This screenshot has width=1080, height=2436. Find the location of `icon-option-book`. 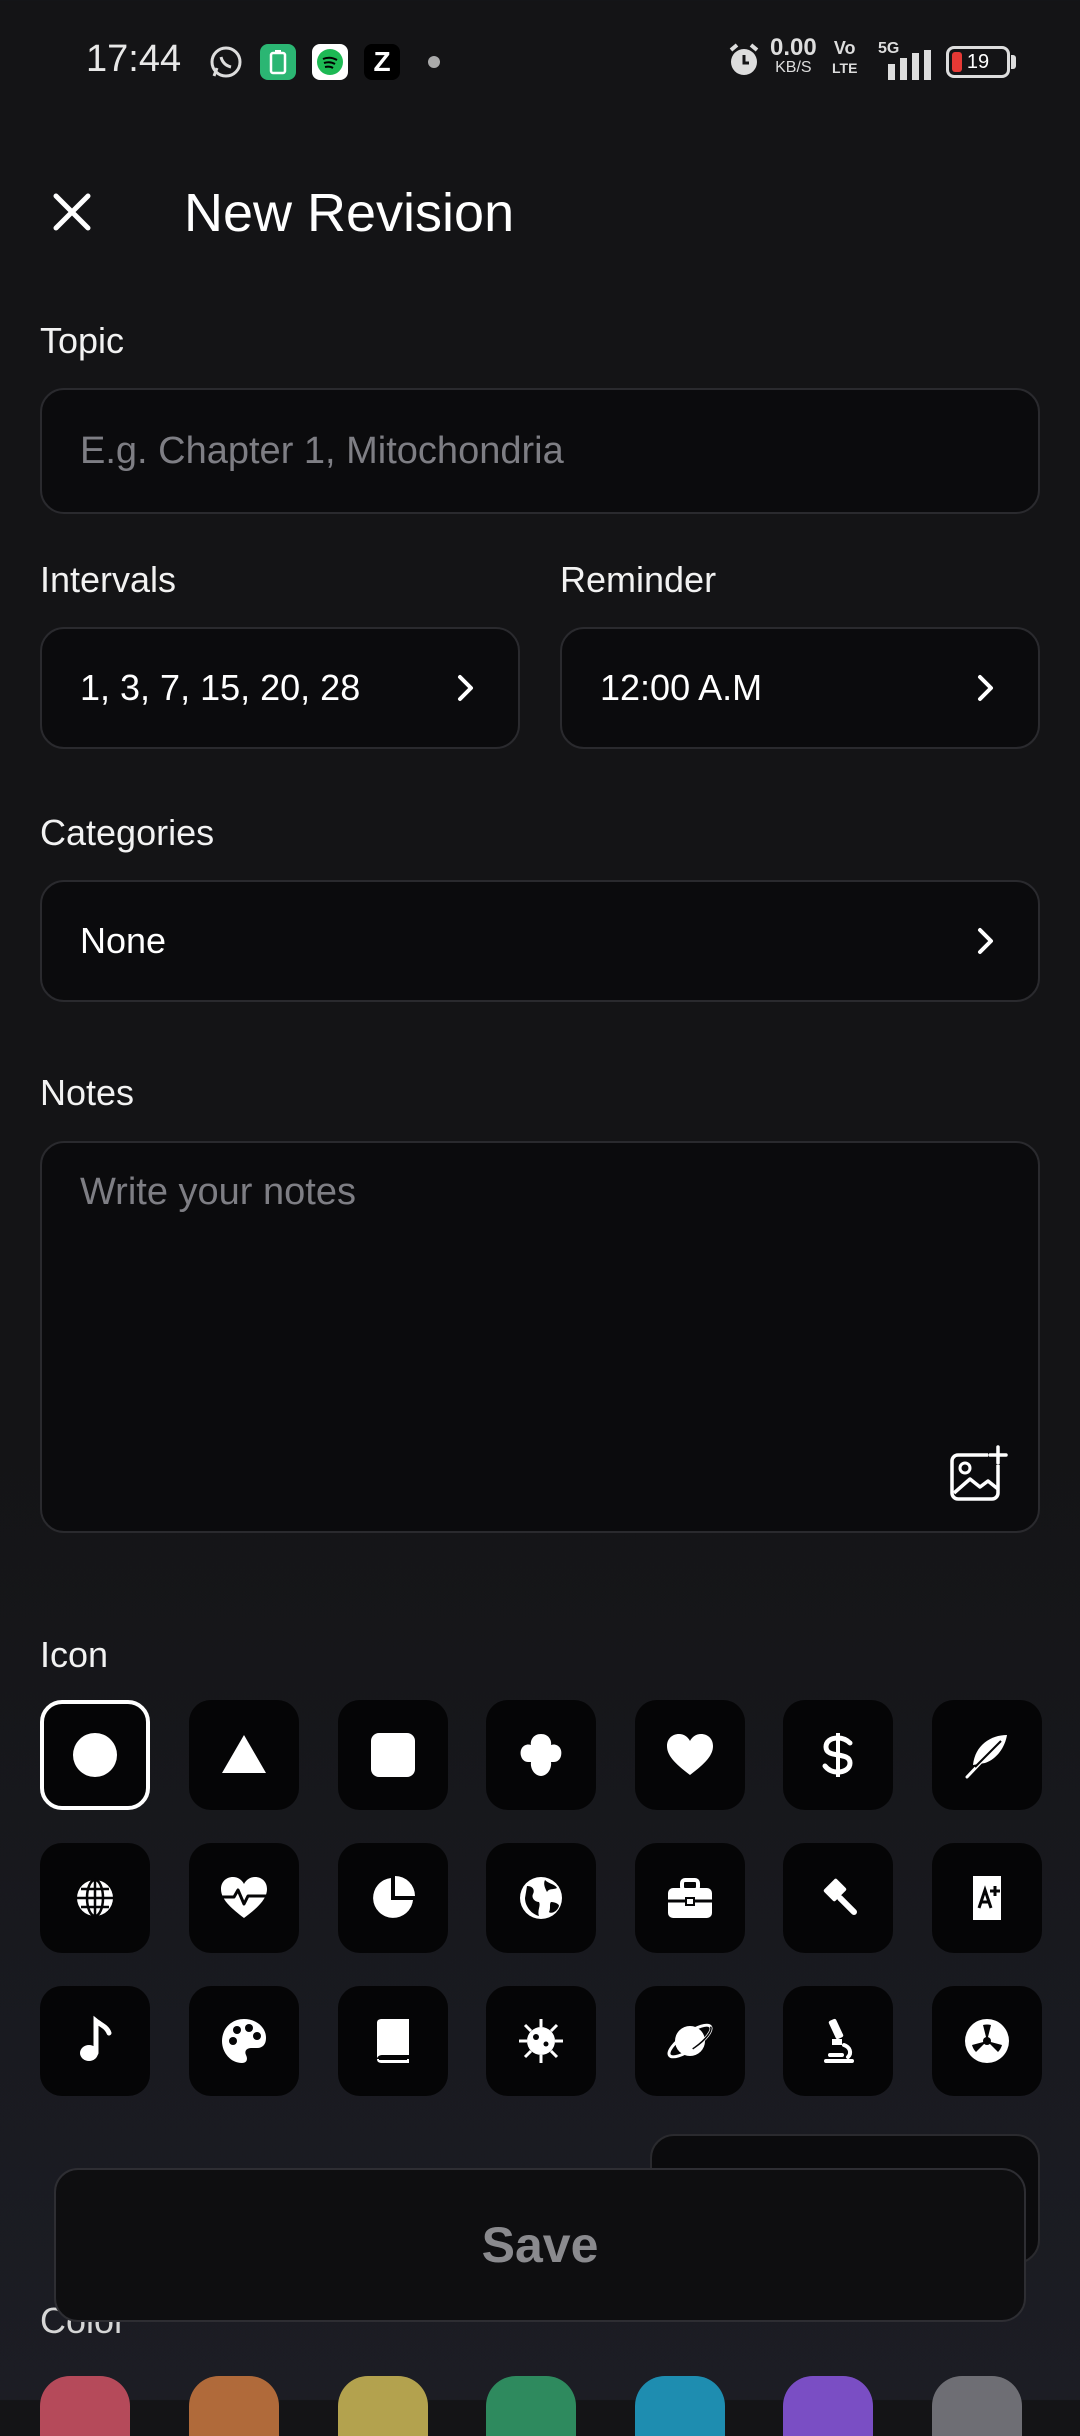

icon-option-book is located at coordinates (393, 2041).